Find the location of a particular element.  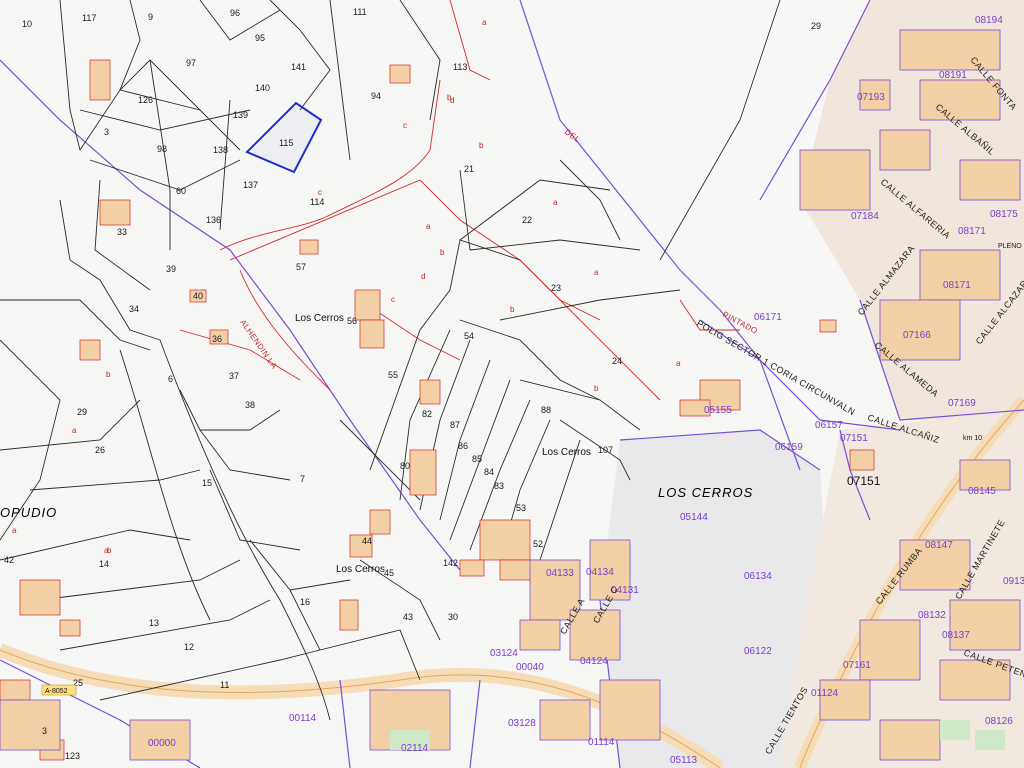

zone-label: 04134 is located at coordinates (600, 572).